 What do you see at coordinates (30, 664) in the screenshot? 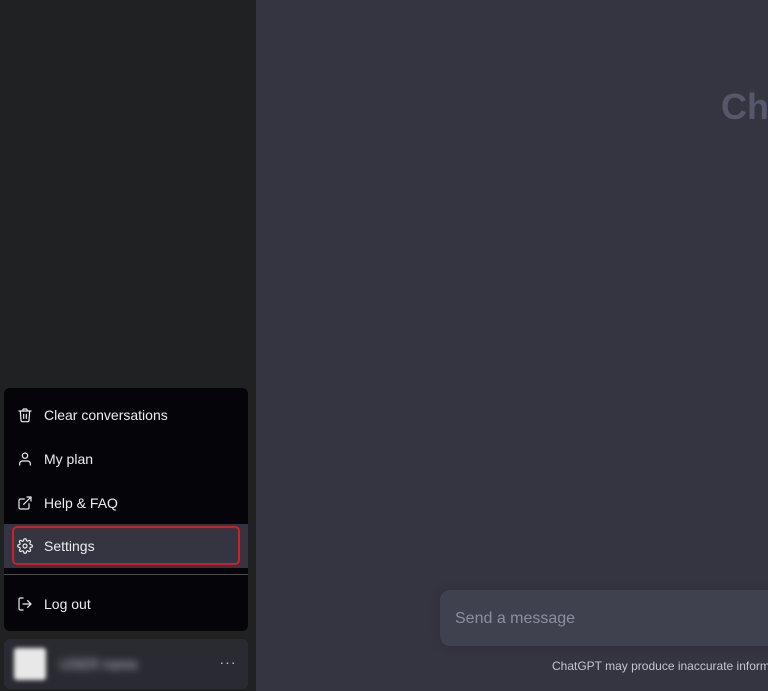
I see `avatar` at bounding box center [30, 664].